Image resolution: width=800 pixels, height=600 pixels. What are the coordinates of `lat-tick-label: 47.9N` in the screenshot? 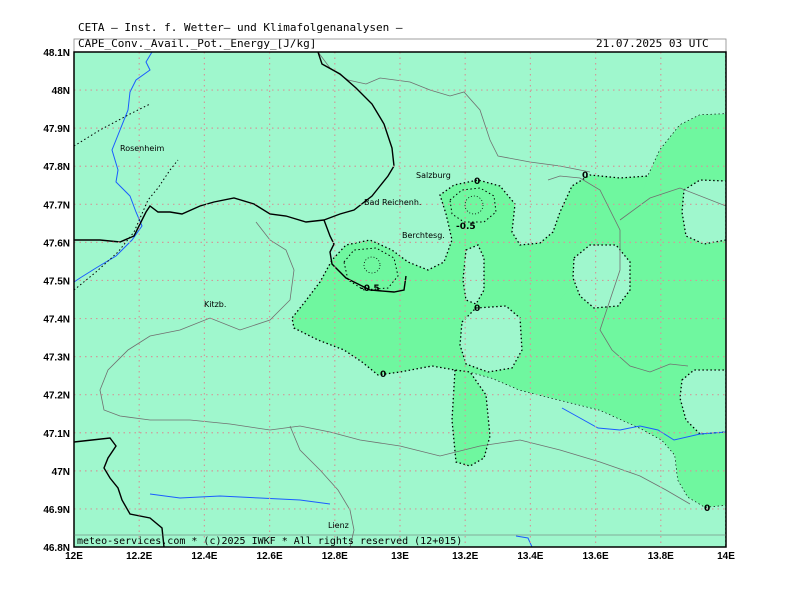 It's located at (56, 129).